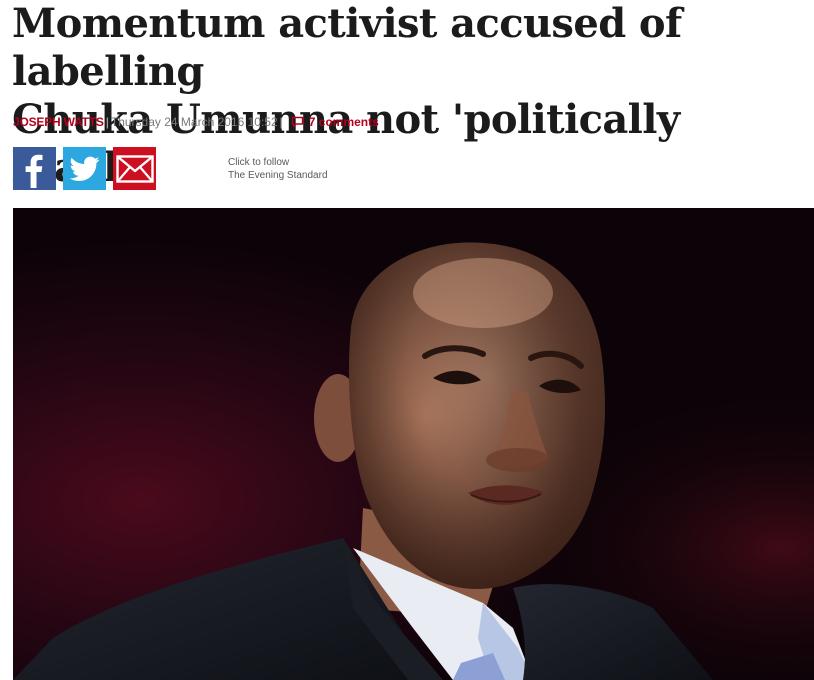  What do you see at coordinates (343, 122) in the screenshot?
I see `comments-count: 7 comments` at bounding box center [343, 122].